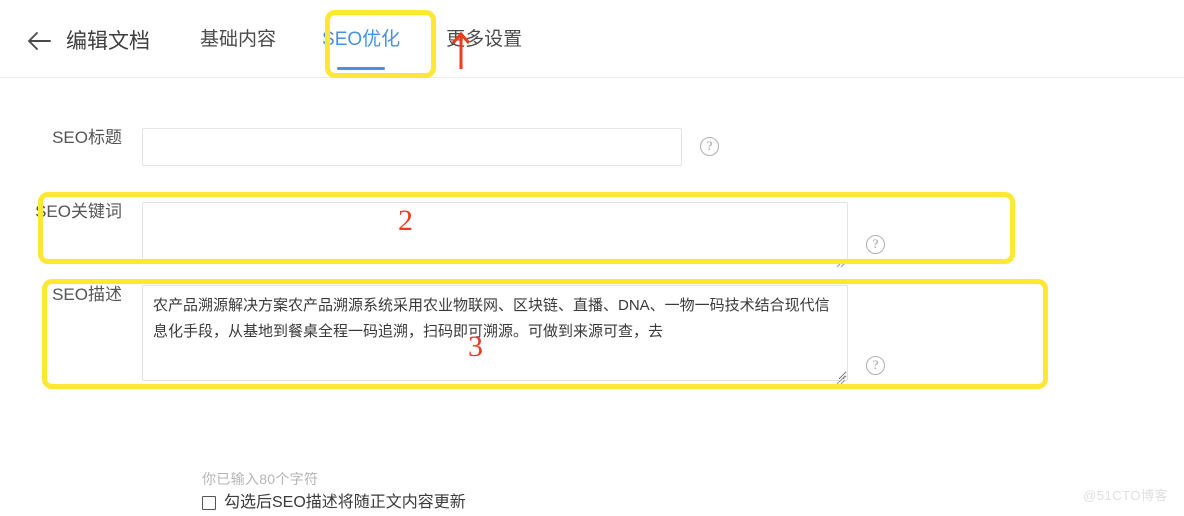 The image size is (1184, 516). What do you see at coordinates (209, 503) in the screenshot?
I see `checkbox-icon` at bounding box center [209, 503].